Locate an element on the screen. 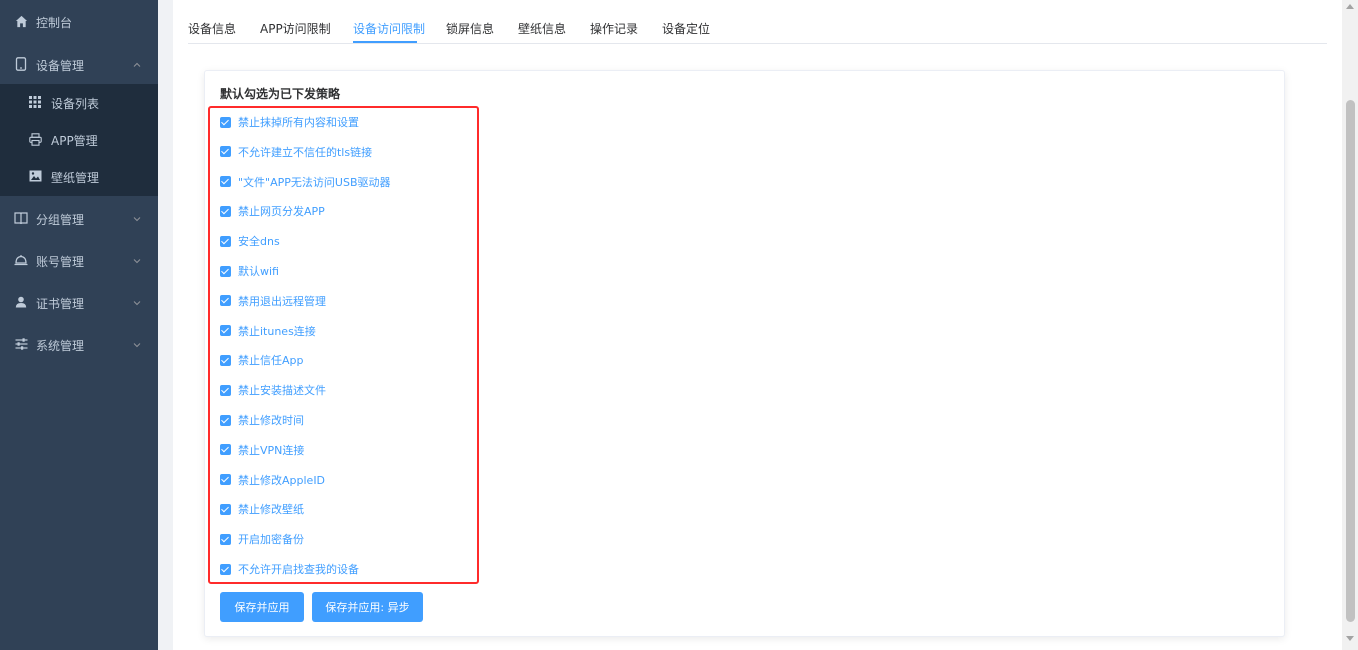 Image resolution: width=1358 pixels, height=650 pixels. policy-checkbox-row: 安全dns is located at coordinates (250, 241).